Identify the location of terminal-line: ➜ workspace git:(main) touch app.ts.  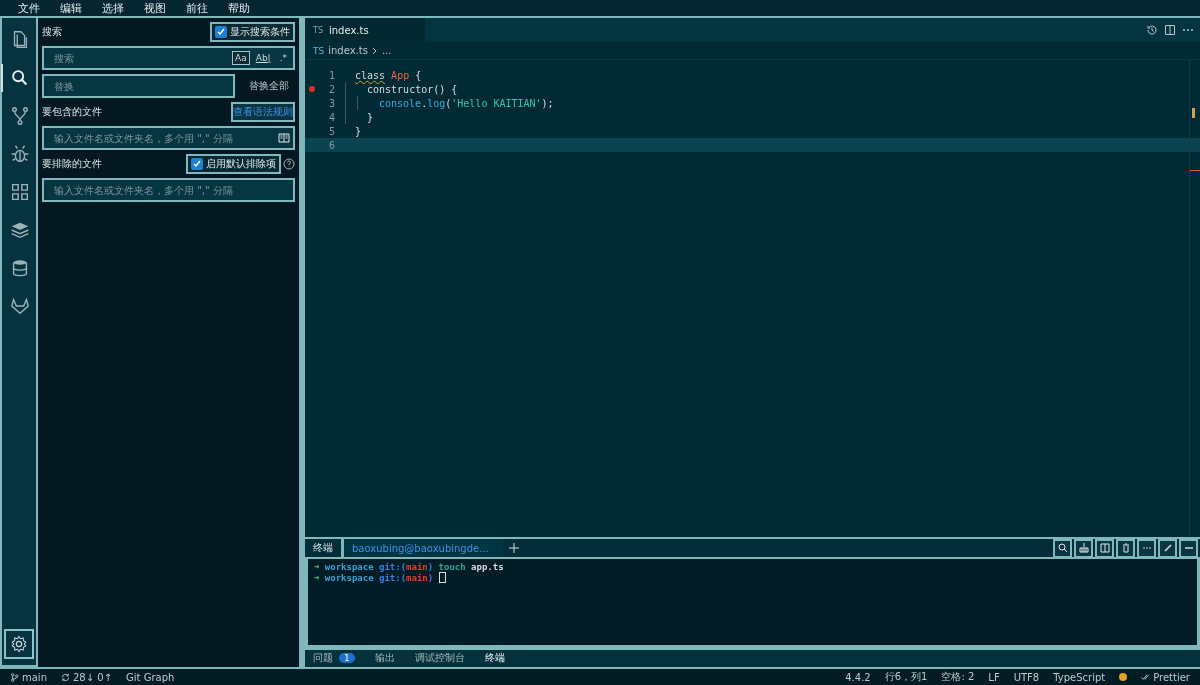
(409, 566).